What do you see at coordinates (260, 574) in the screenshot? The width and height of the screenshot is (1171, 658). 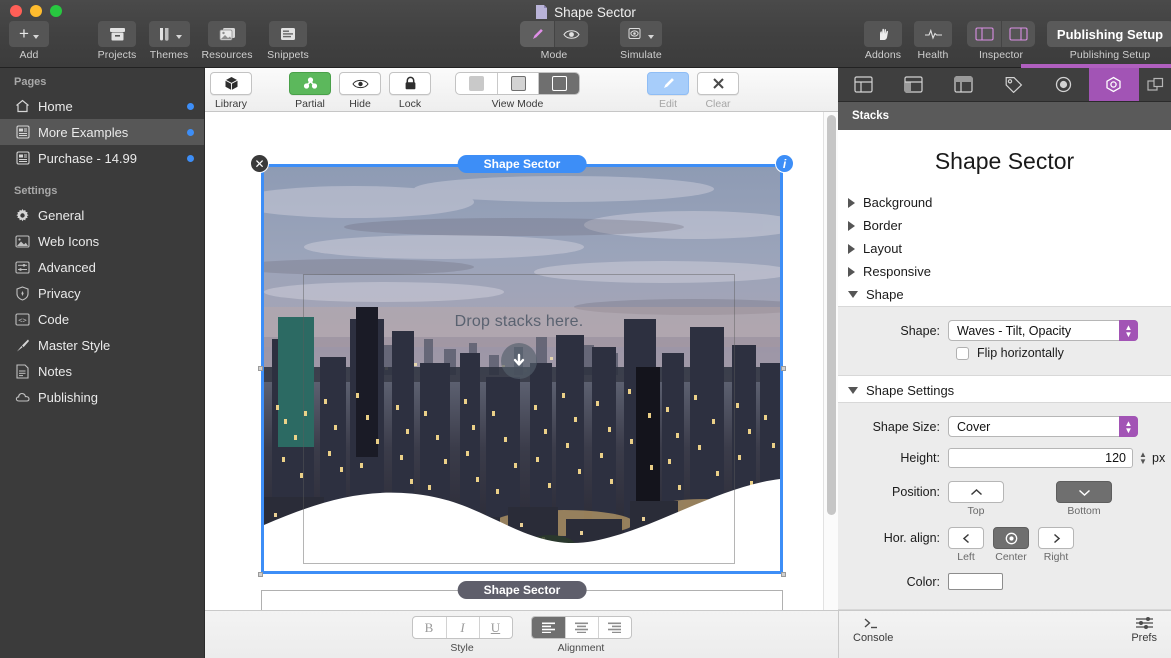 I see `resize-handle-bottom-left` at bounding box center [260, 574].